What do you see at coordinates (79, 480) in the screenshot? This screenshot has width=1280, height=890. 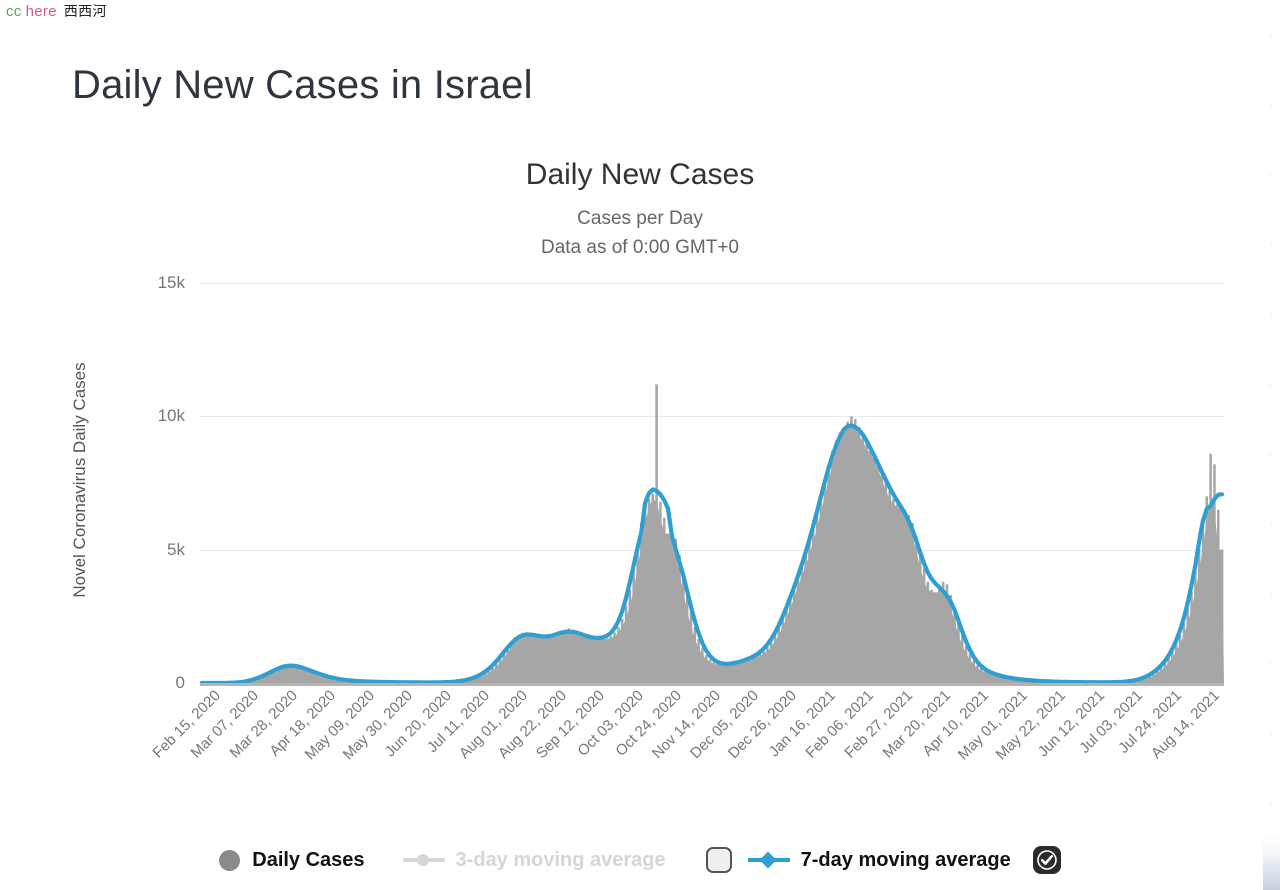 I see `y-axis-title: Novel Coronavirus Daily Cases` at bounding box center [79, 480].